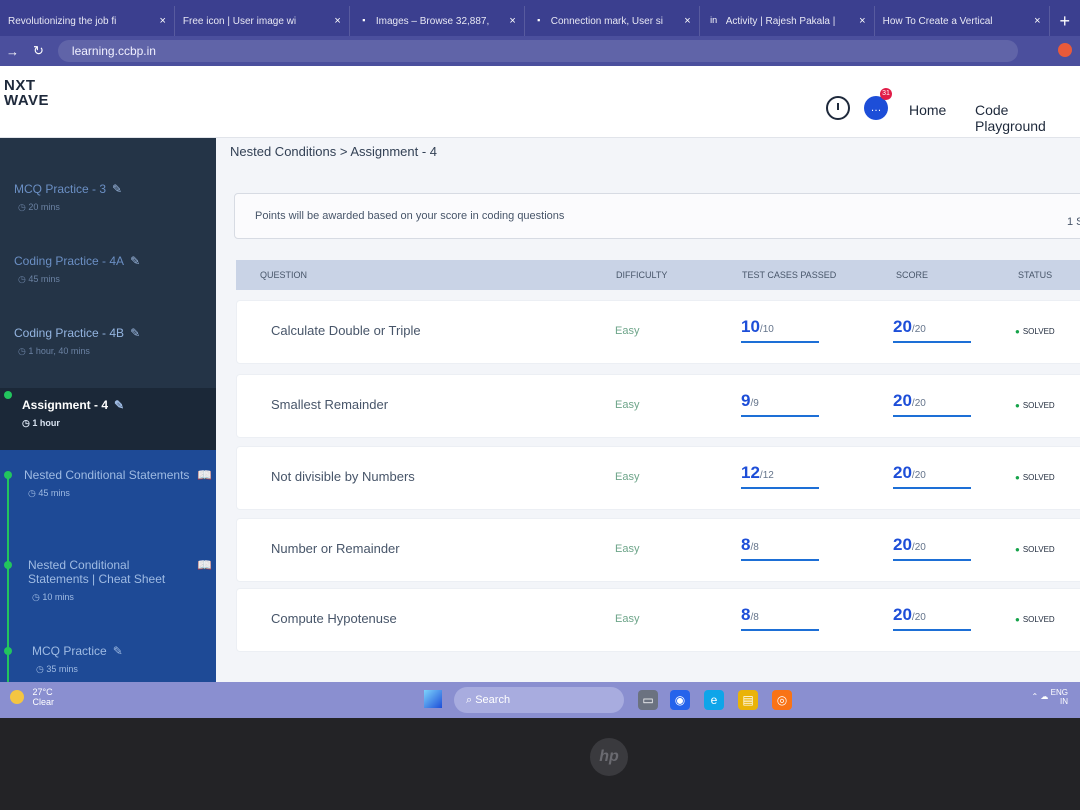 The image size is (1080, 810). Describe the element at coordinates (714, 700) in the screenshot. I see `edge-browser-icon: e` at that location.